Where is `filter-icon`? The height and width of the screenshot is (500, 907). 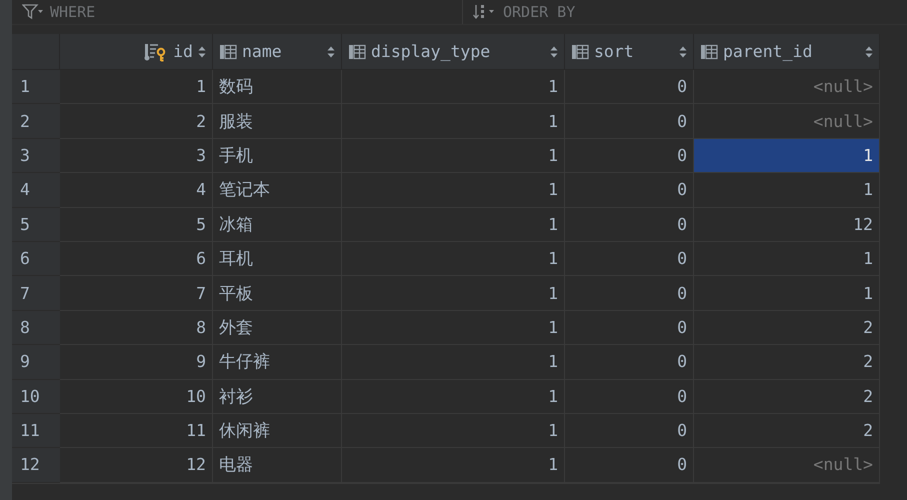
filter-icon is located at coordinates (33, 12).